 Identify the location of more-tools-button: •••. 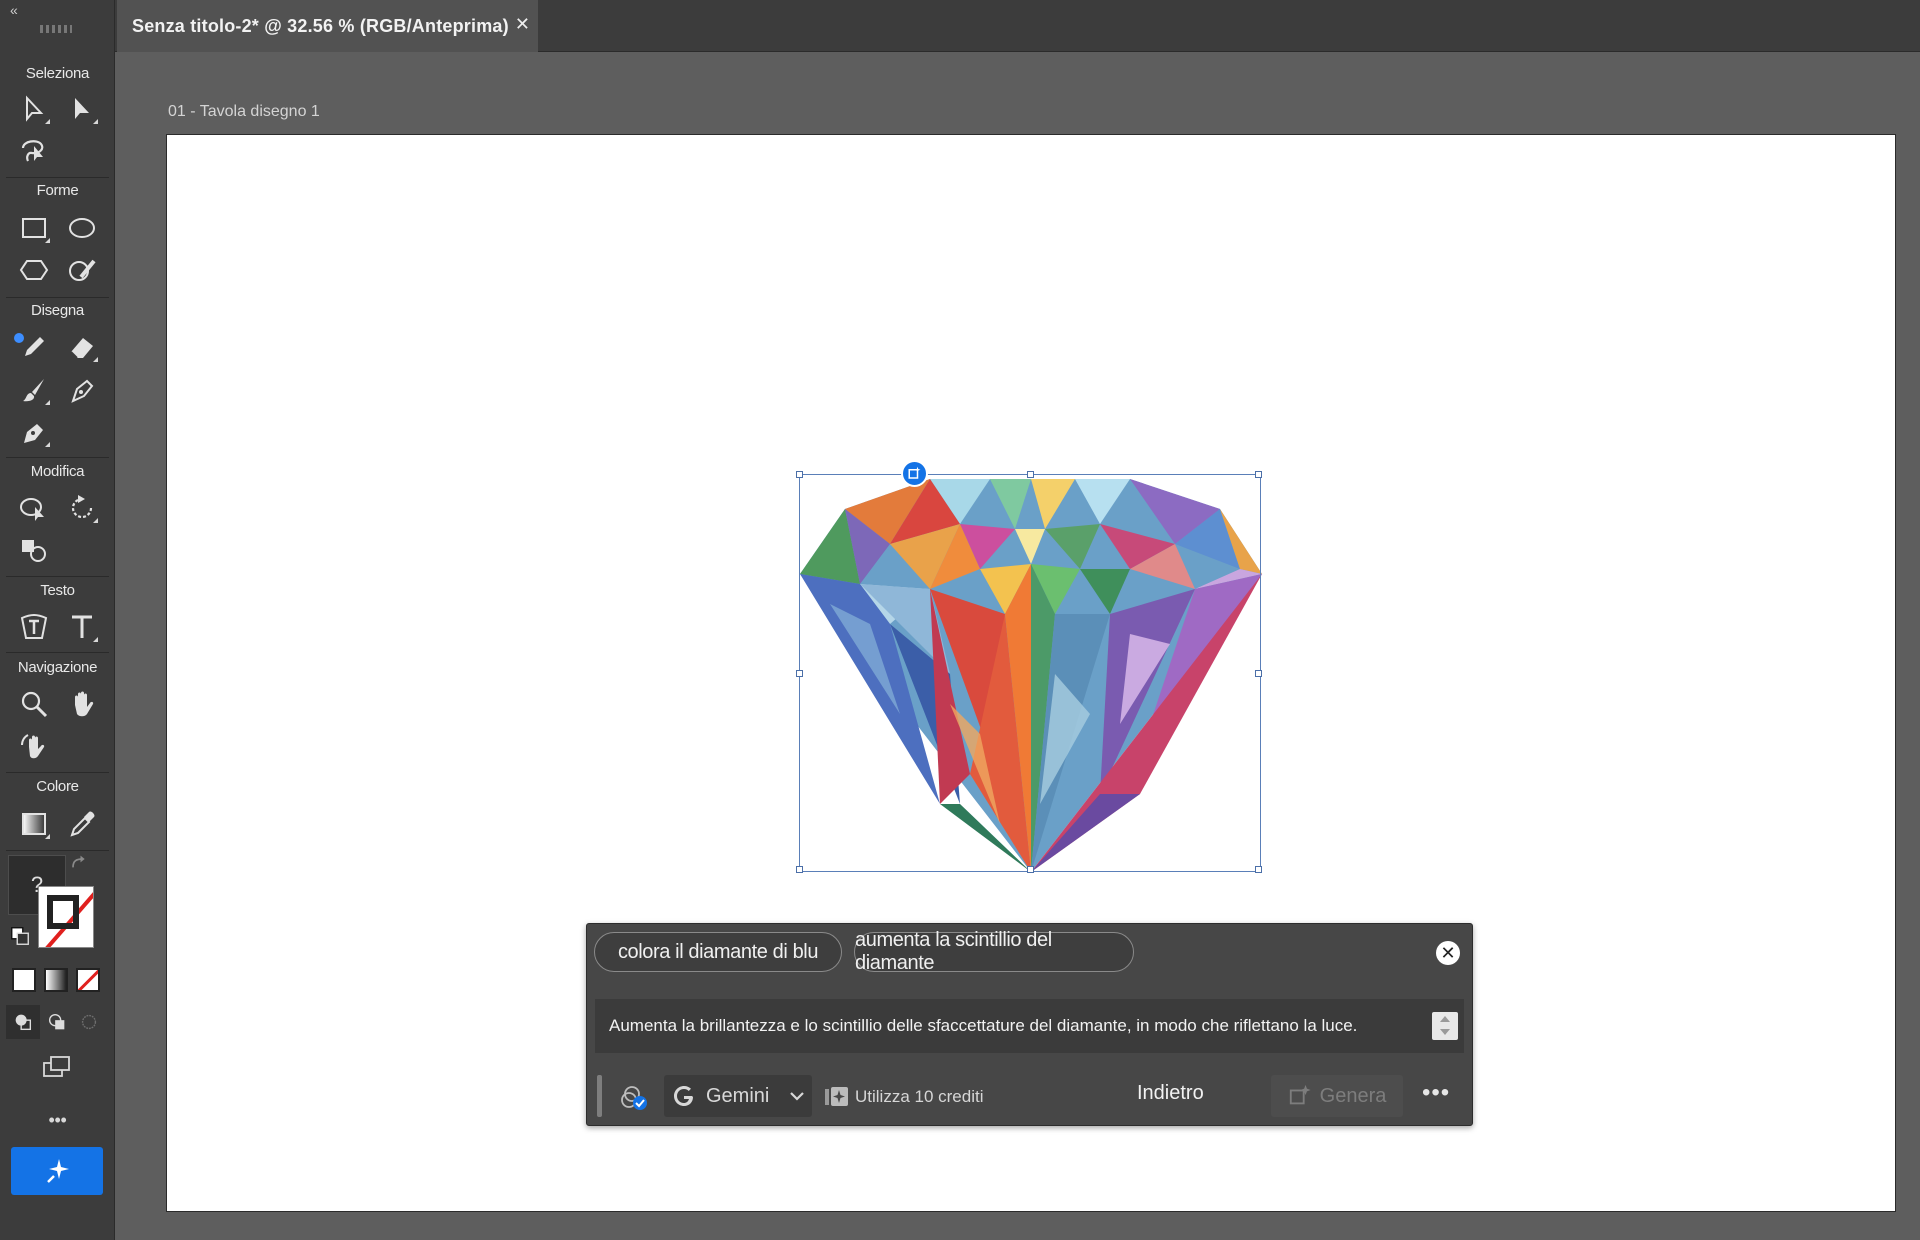
(57, 1120).